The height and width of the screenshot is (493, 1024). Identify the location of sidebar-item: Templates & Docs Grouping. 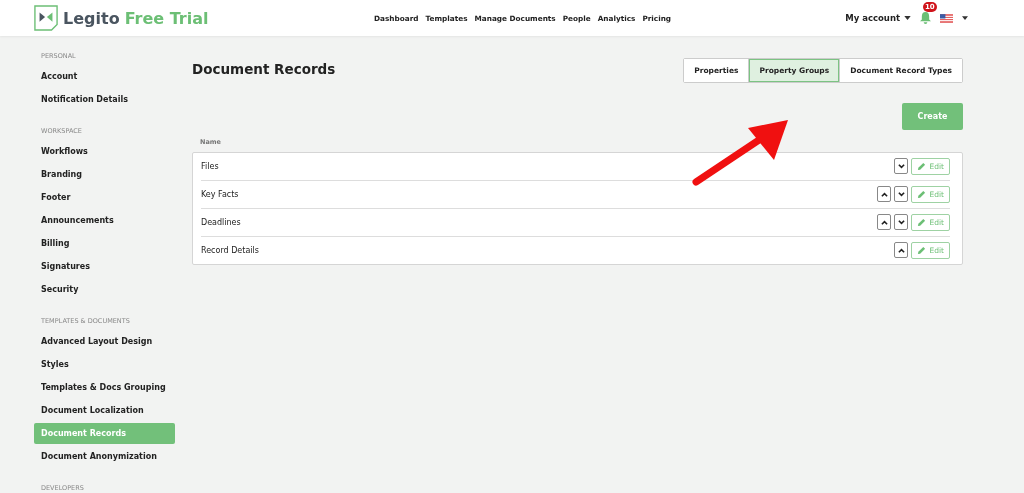
(104, 387).